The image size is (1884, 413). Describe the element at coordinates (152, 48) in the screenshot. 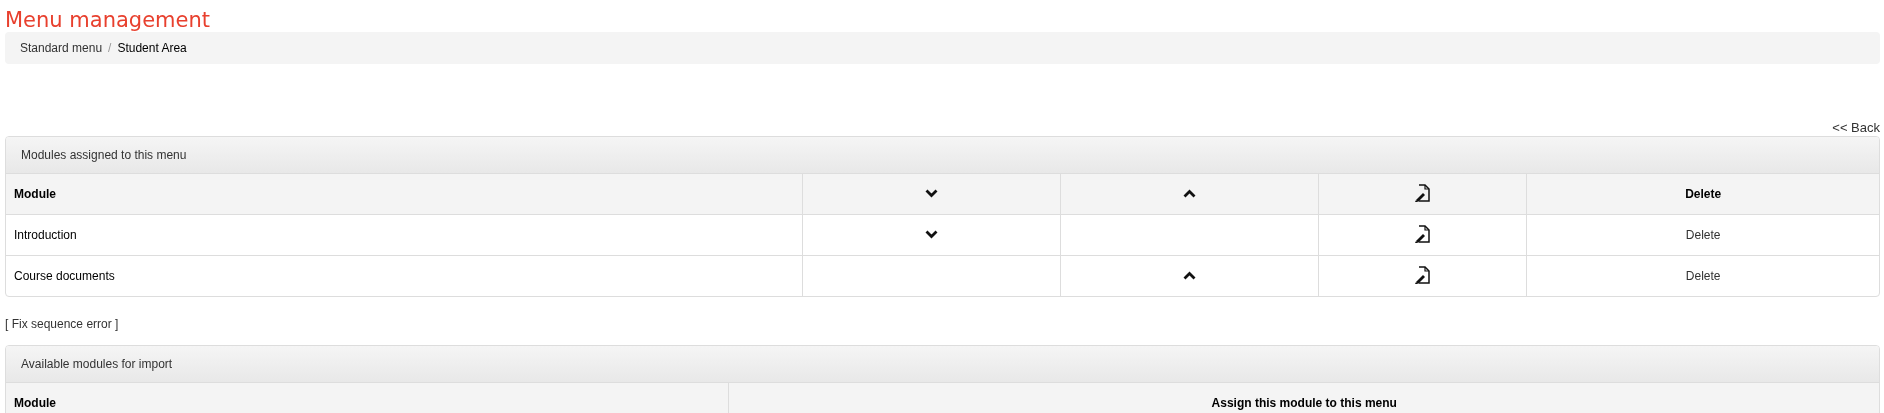

I see `current-page-label: Student Area` at that location.